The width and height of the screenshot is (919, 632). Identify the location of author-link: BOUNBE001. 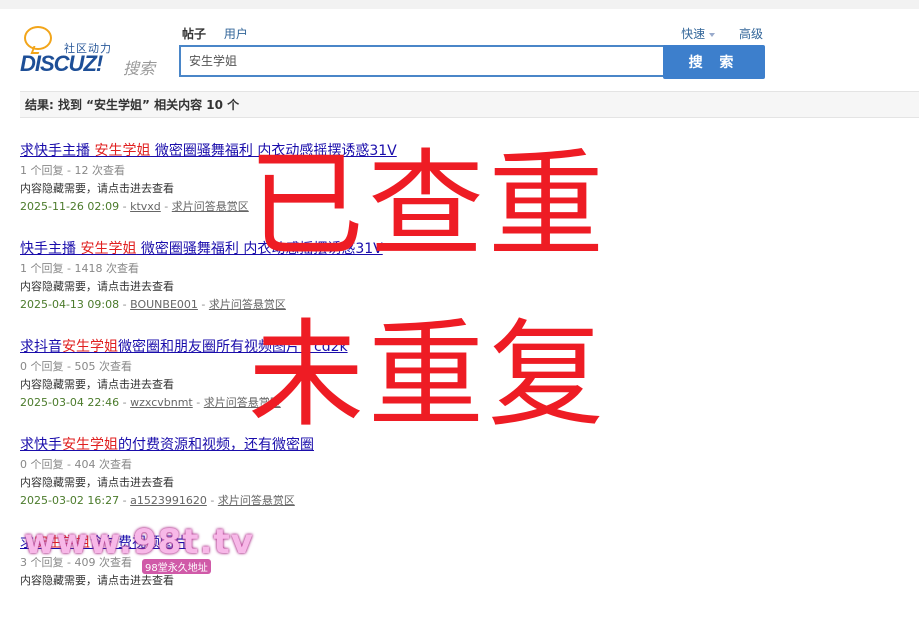
(164, 304).